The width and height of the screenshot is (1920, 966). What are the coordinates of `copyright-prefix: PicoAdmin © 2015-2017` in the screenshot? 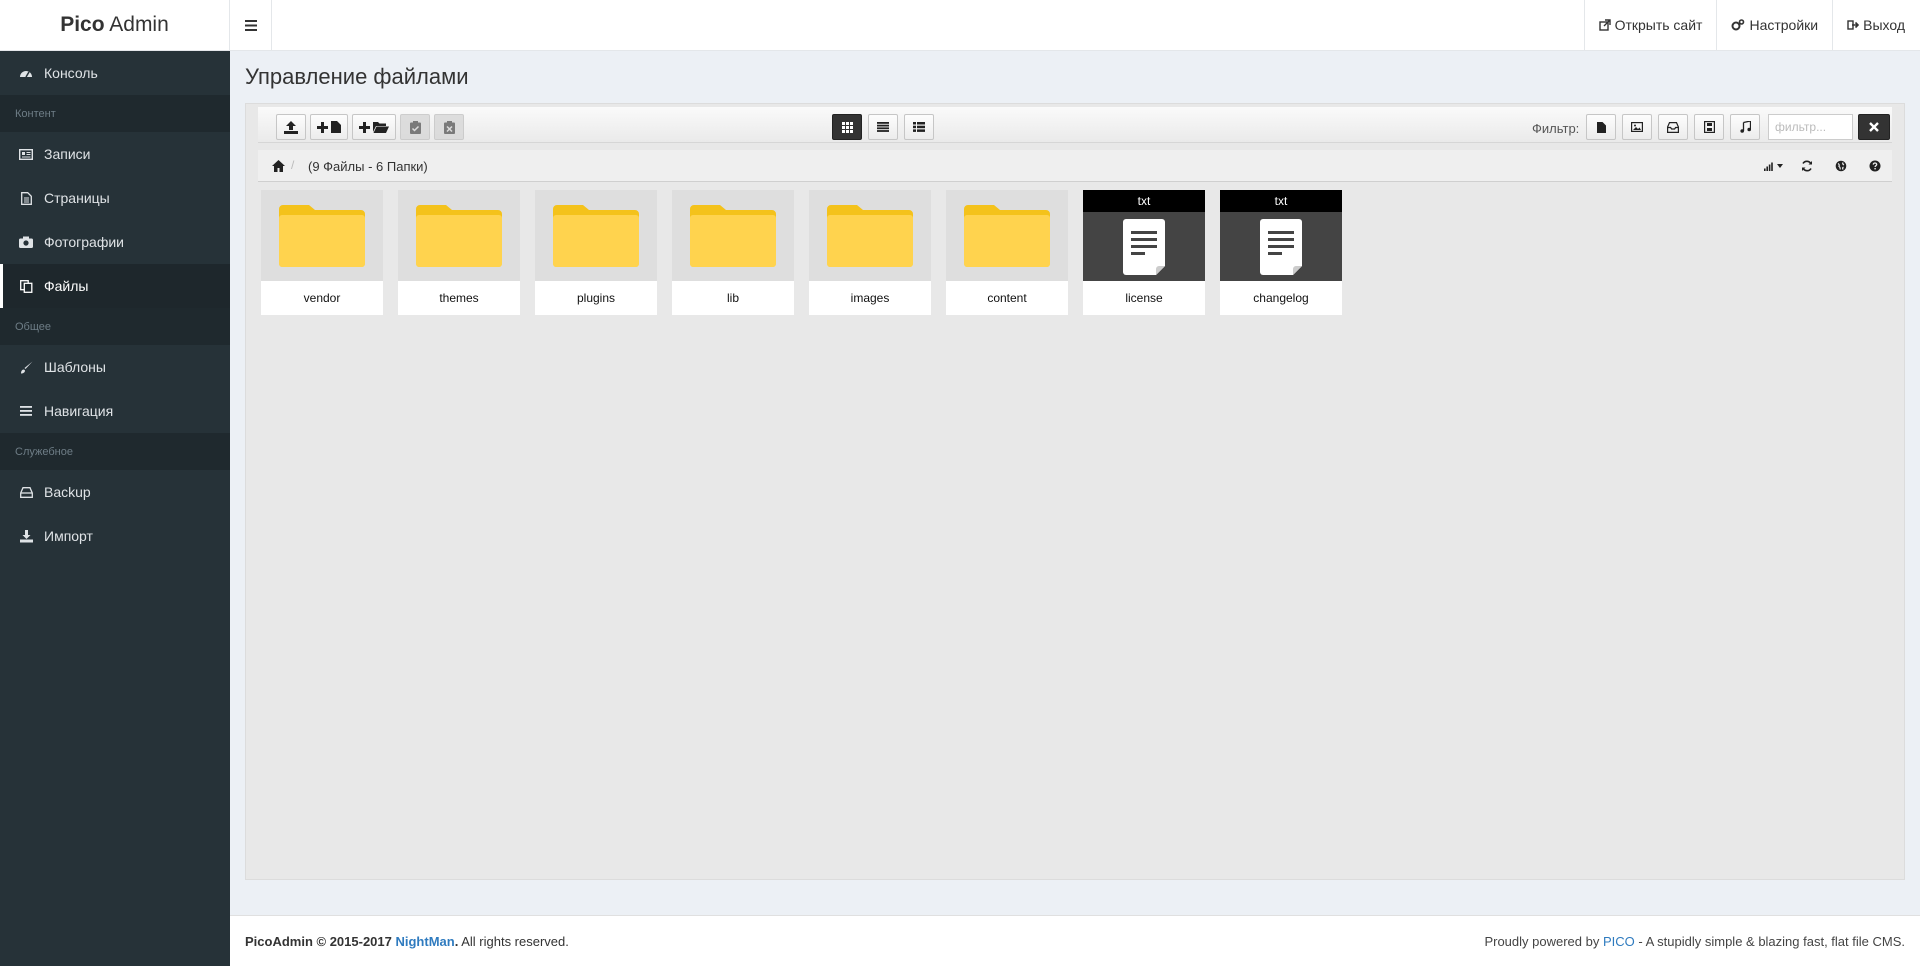 It's located at (320, 941).